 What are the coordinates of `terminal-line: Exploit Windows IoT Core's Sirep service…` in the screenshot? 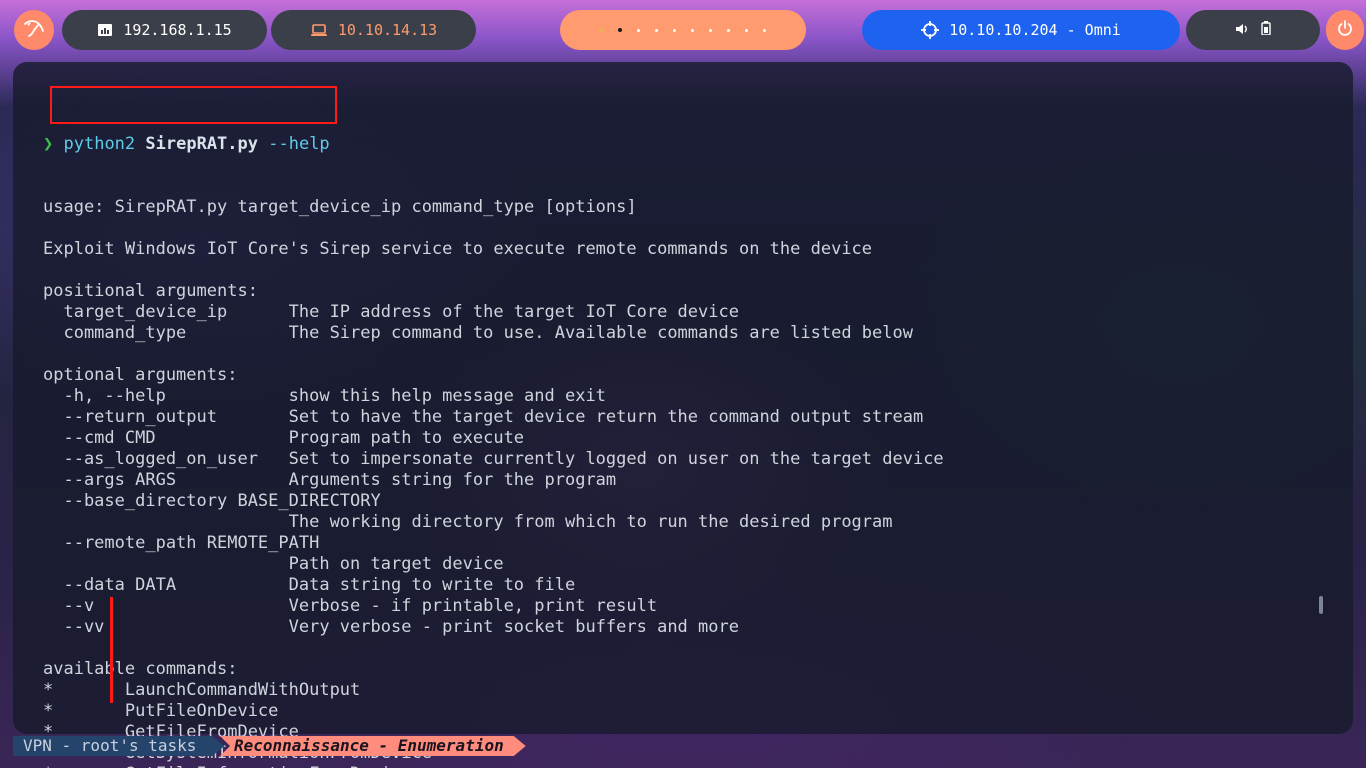 It's located at (458, 249).